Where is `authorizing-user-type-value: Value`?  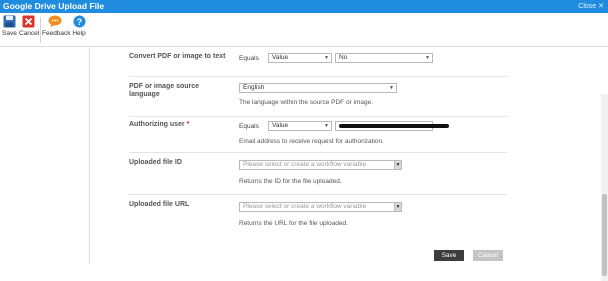
authorizing-user-type-value: Value is located at coordinates (280, 125).